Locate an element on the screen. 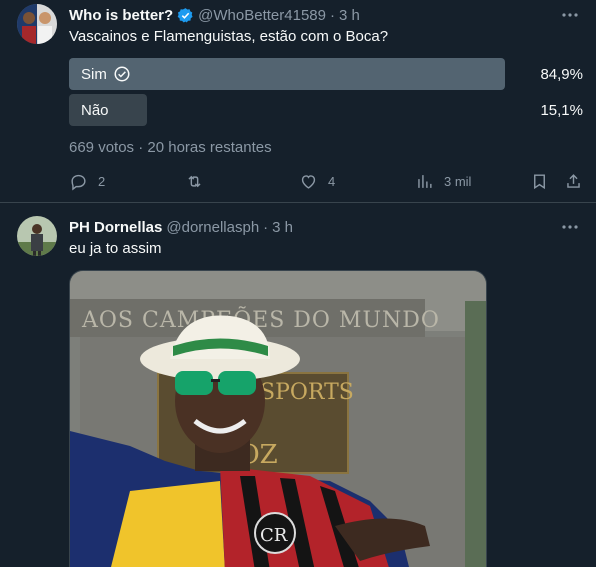 Image resolution: width=596 pixels, height=567 pixels. tweet-actions: 2 4 3 mil is located at coordinates (326, 181).